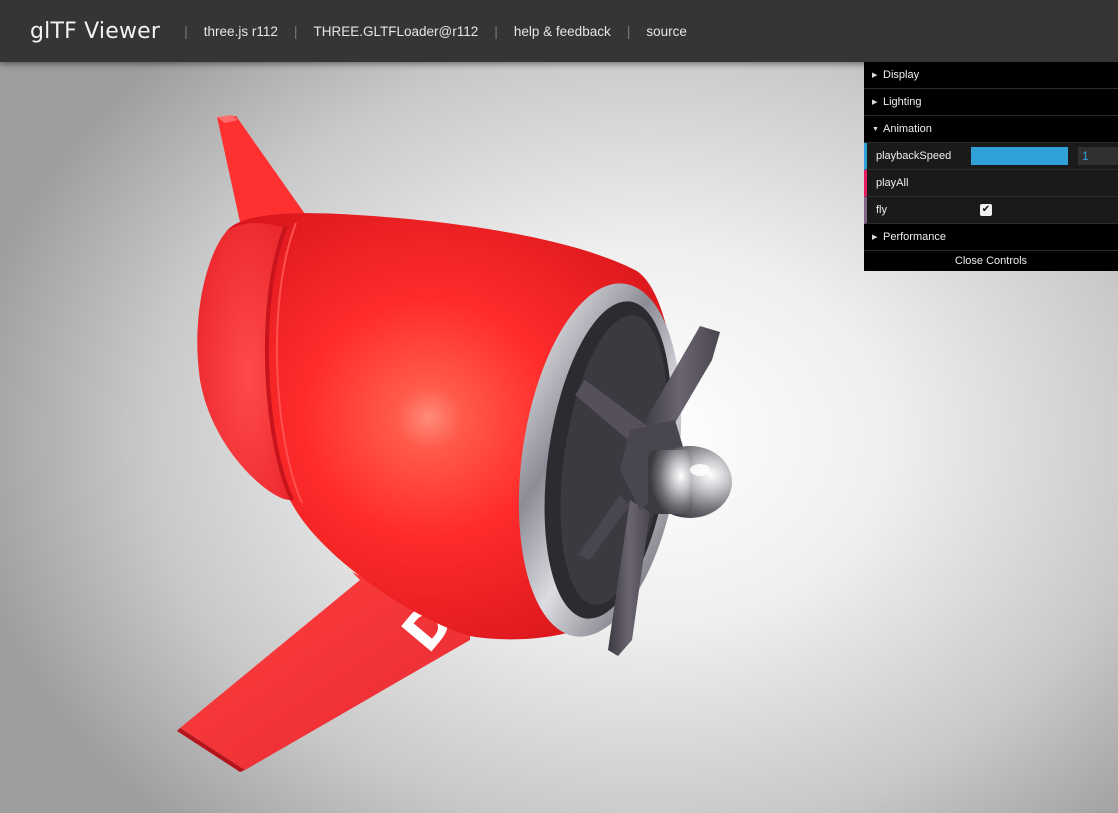 The height and width of the screenshot is (813, 1118). I want to click on playback-speed-control: playbackSpeed 1, so click(991, 156).